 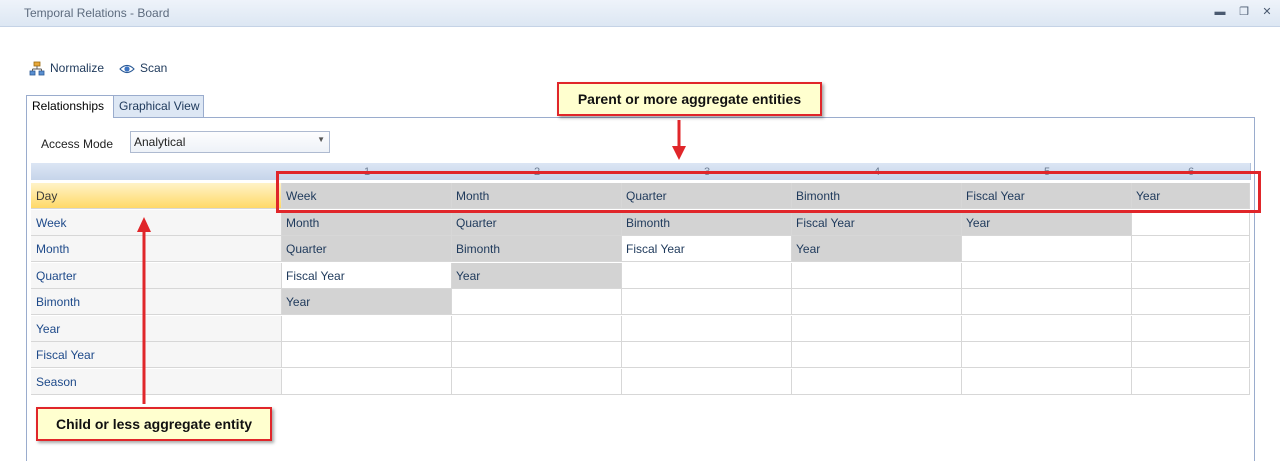 What do you see at coordinates (70, 106) in the screenshot?
I see `tab-relationships: Relationships` at bounding box center [70, 106].